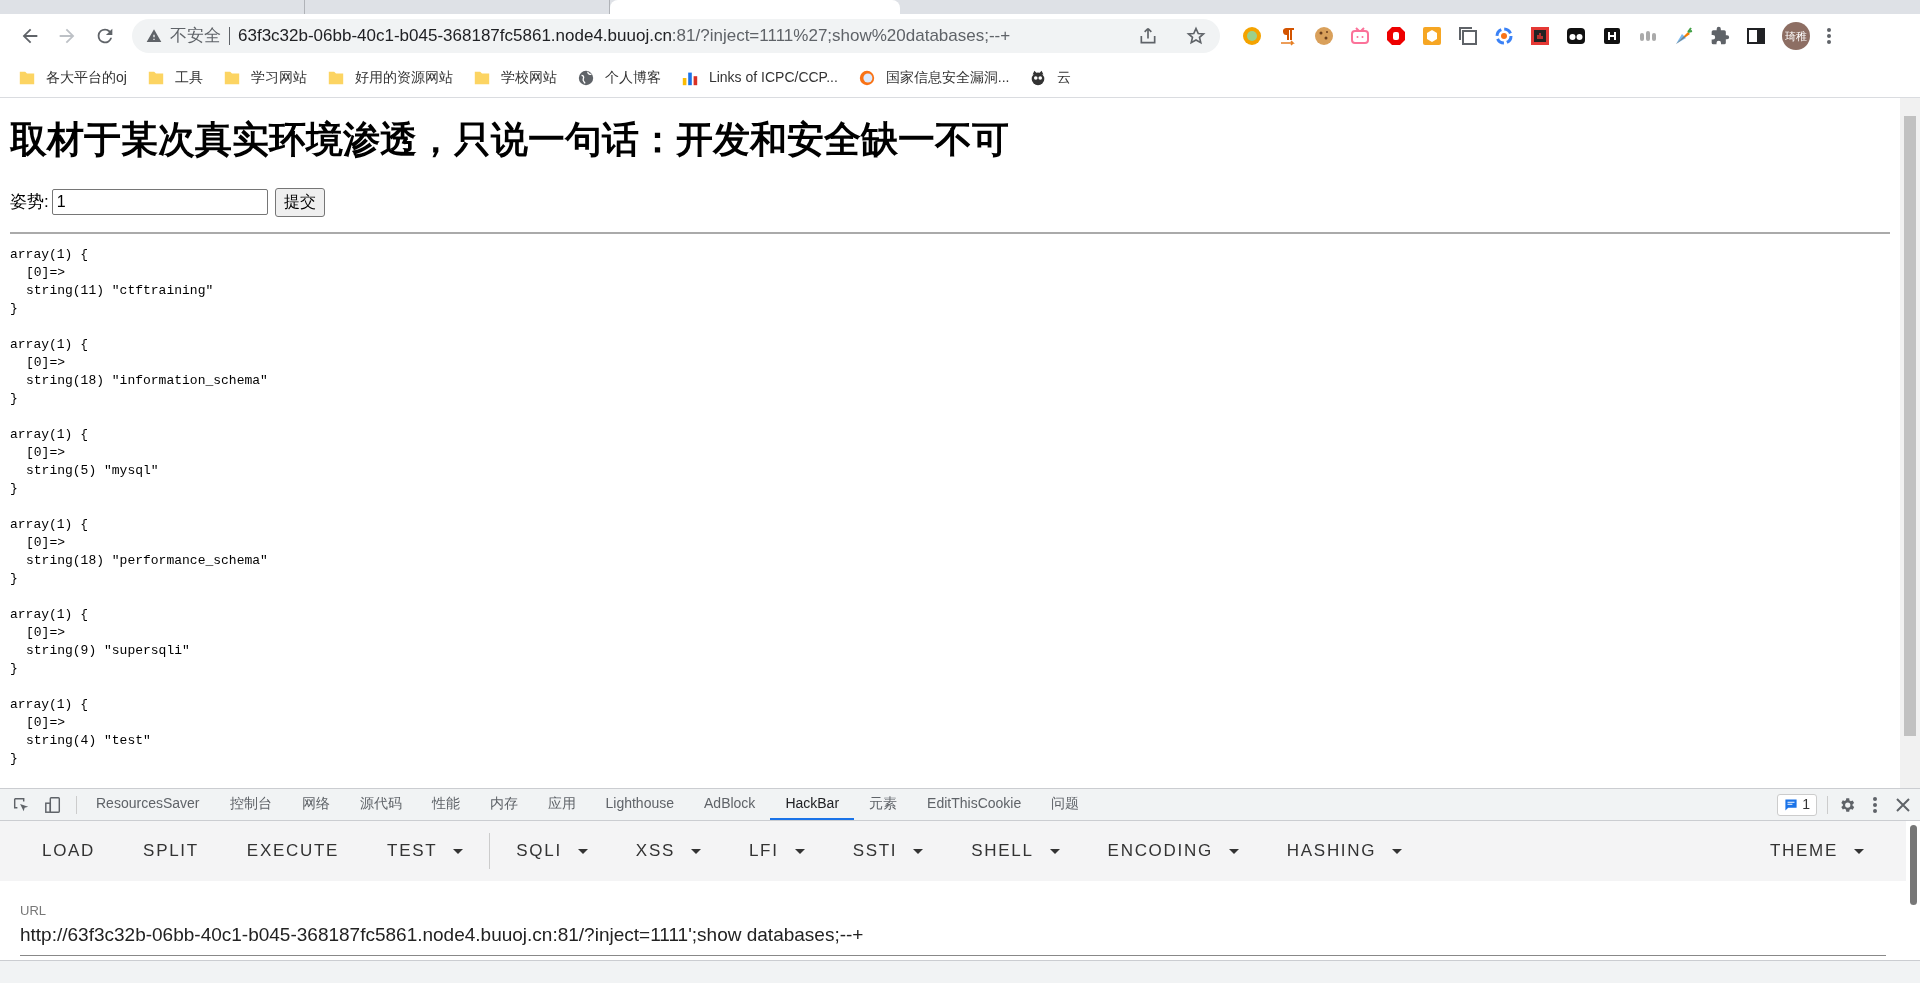 This screenshot has height=983, width=1920. Describe the element at coordinates (1540, 36) in the screenshot. I see `chart-extension-icon` at that location.